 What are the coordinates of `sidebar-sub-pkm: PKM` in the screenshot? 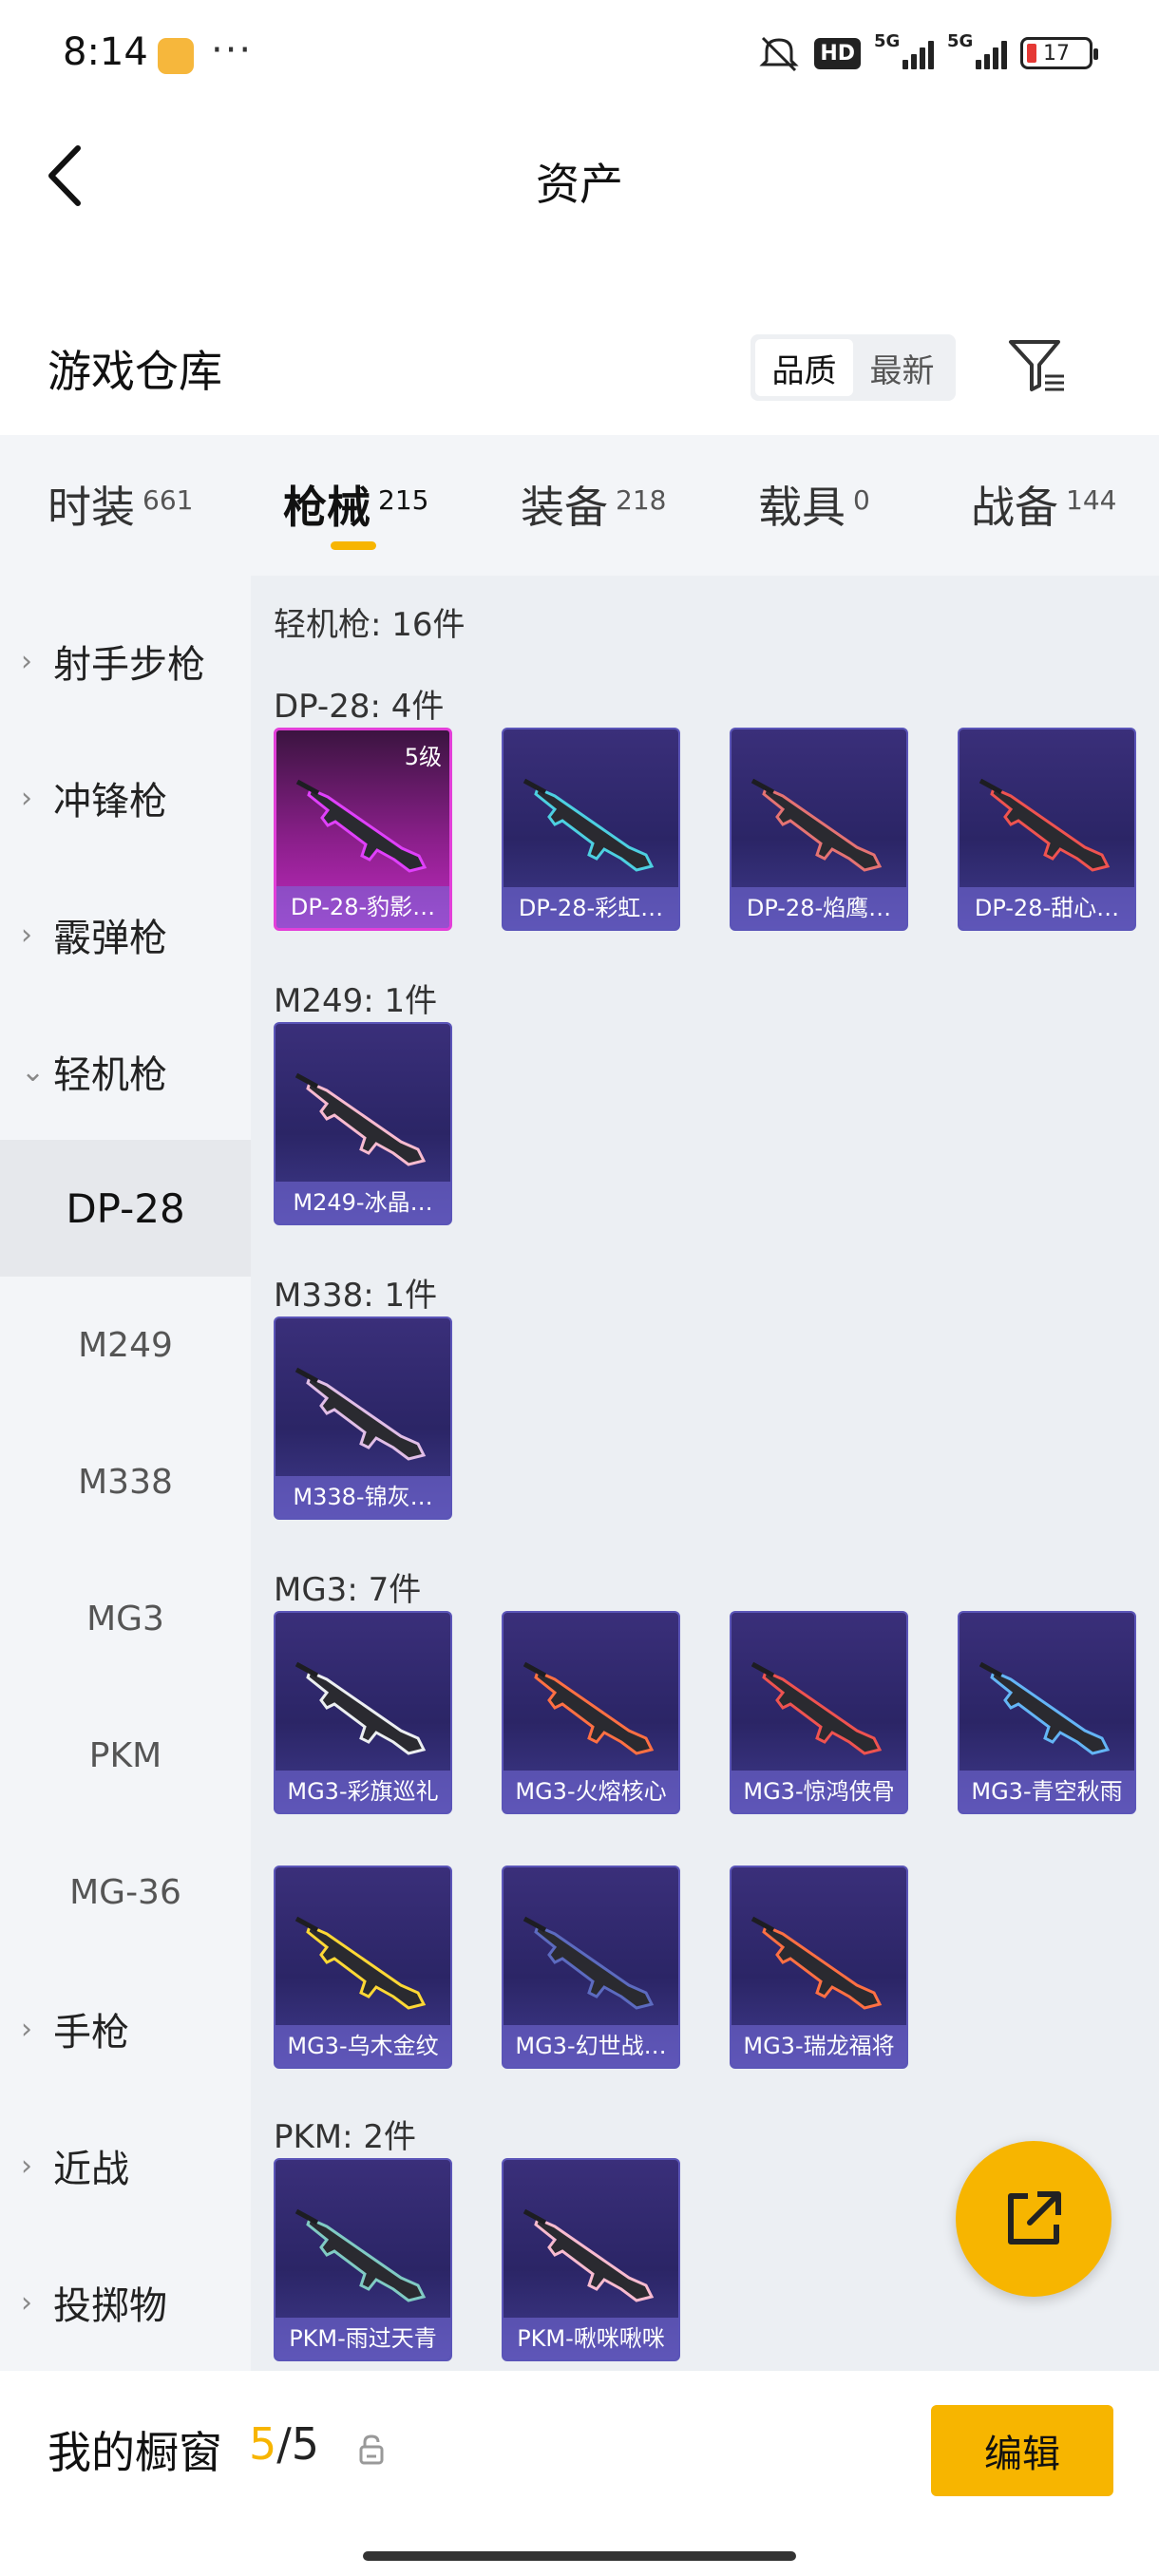 It's located at (125, 1755).